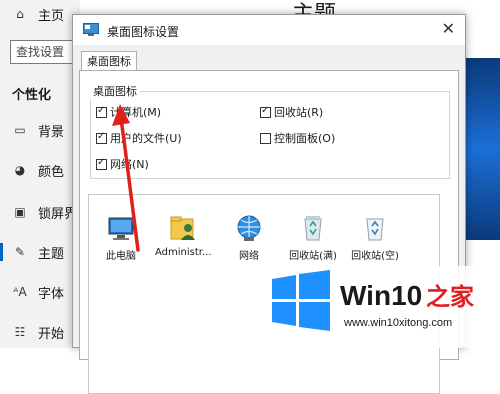  I want to click on tab-desktop-icons: 桌面图标, so click(109, 61).